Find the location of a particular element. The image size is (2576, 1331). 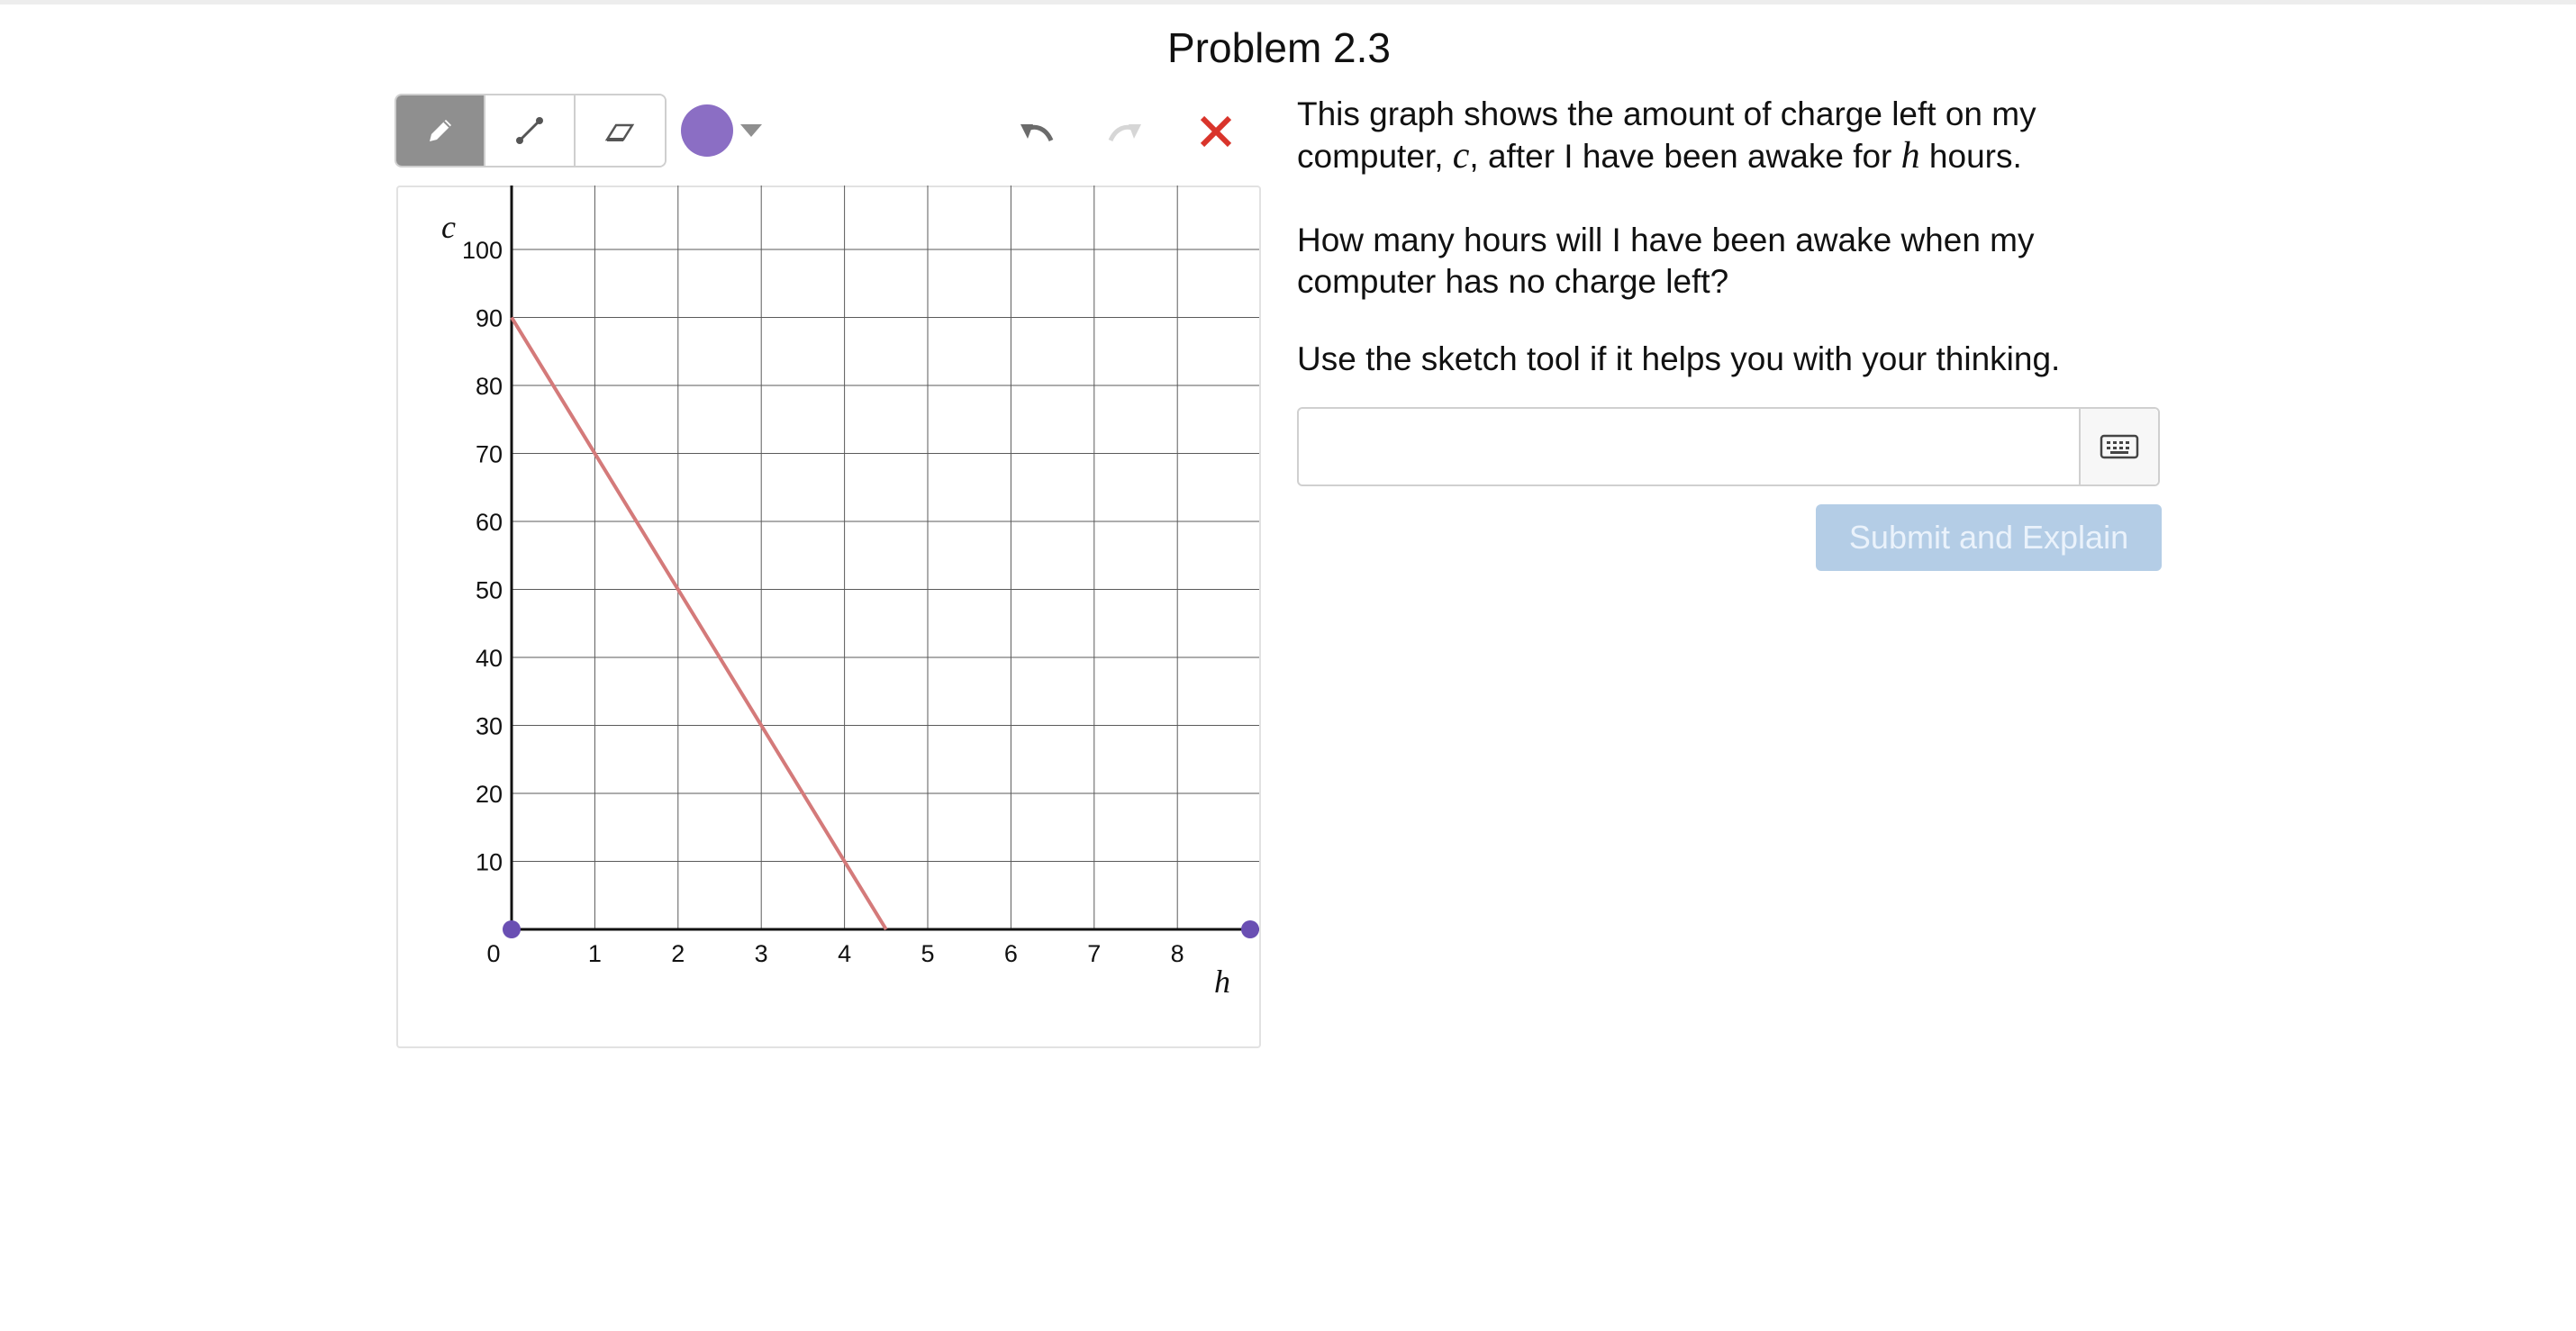

submit-button: Submit and Explain is located at coordinates (1989, 537).